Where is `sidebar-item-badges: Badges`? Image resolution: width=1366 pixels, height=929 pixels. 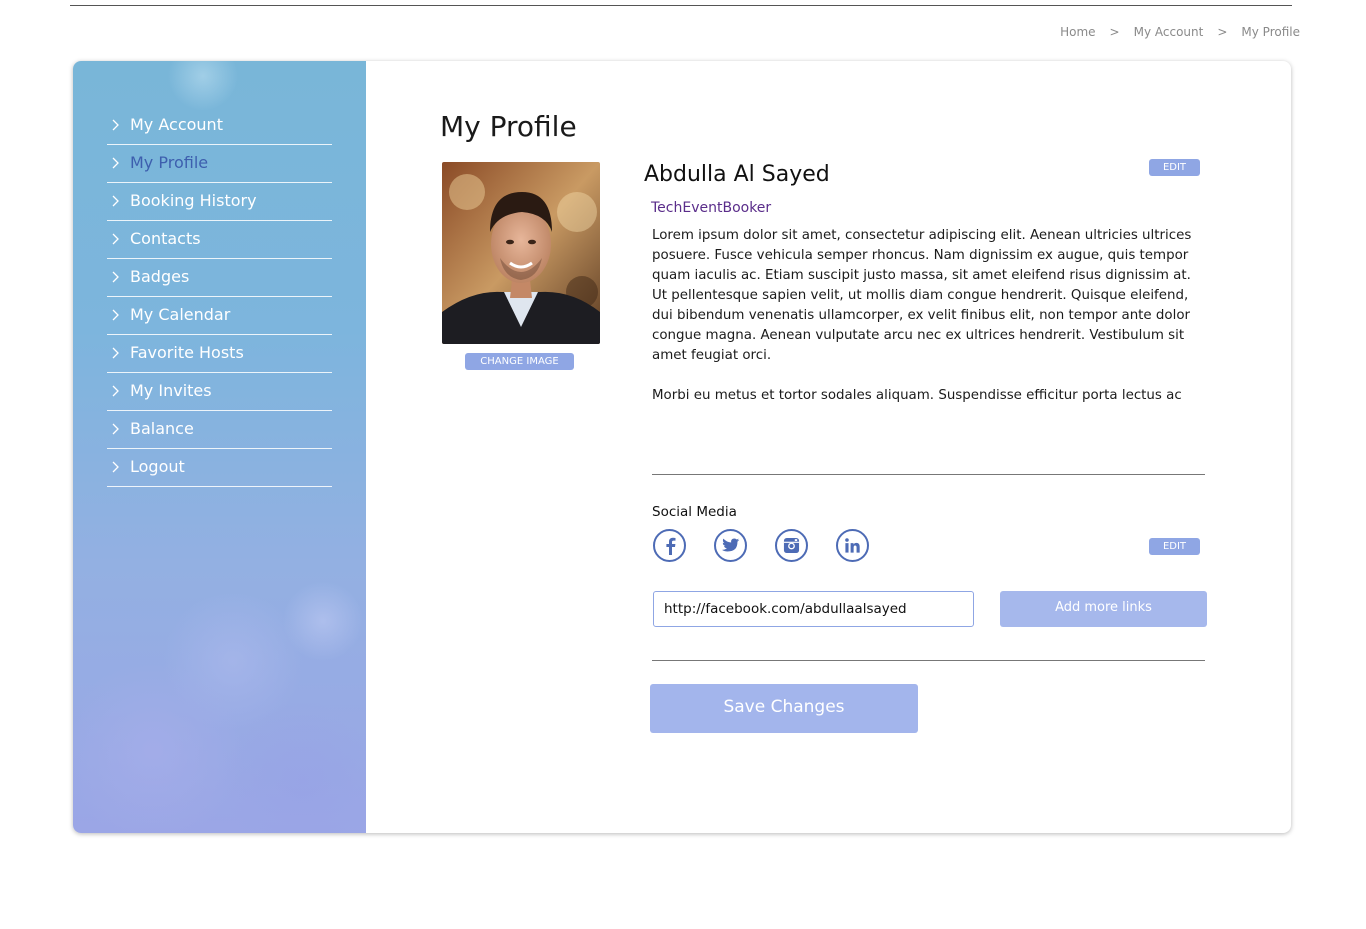 sidebar-item-badges: Badges is located at coordinates (219, 278).